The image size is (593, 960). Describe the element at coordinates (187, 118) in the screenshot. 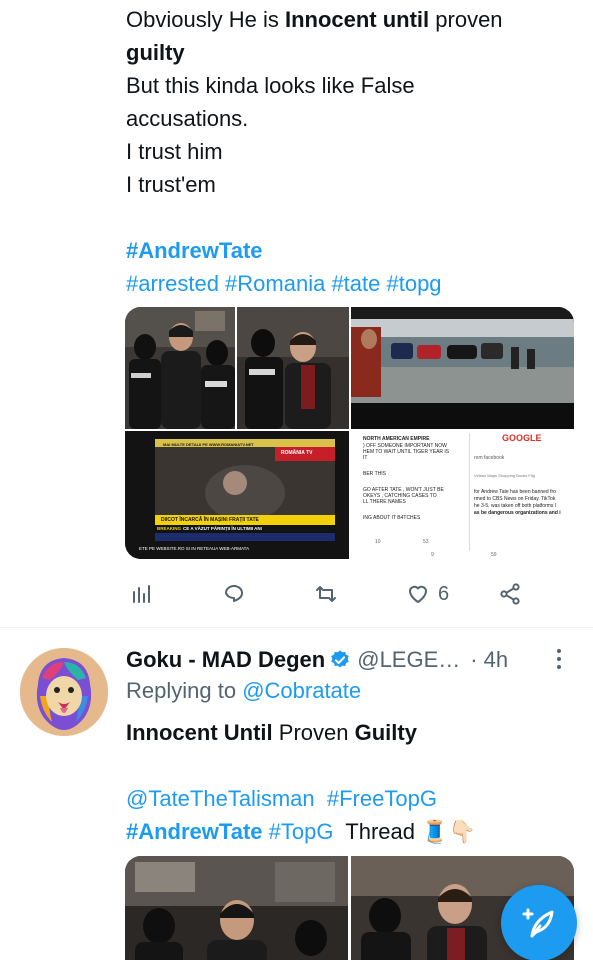

I see `tweet-line-4: accusations.` at that location.